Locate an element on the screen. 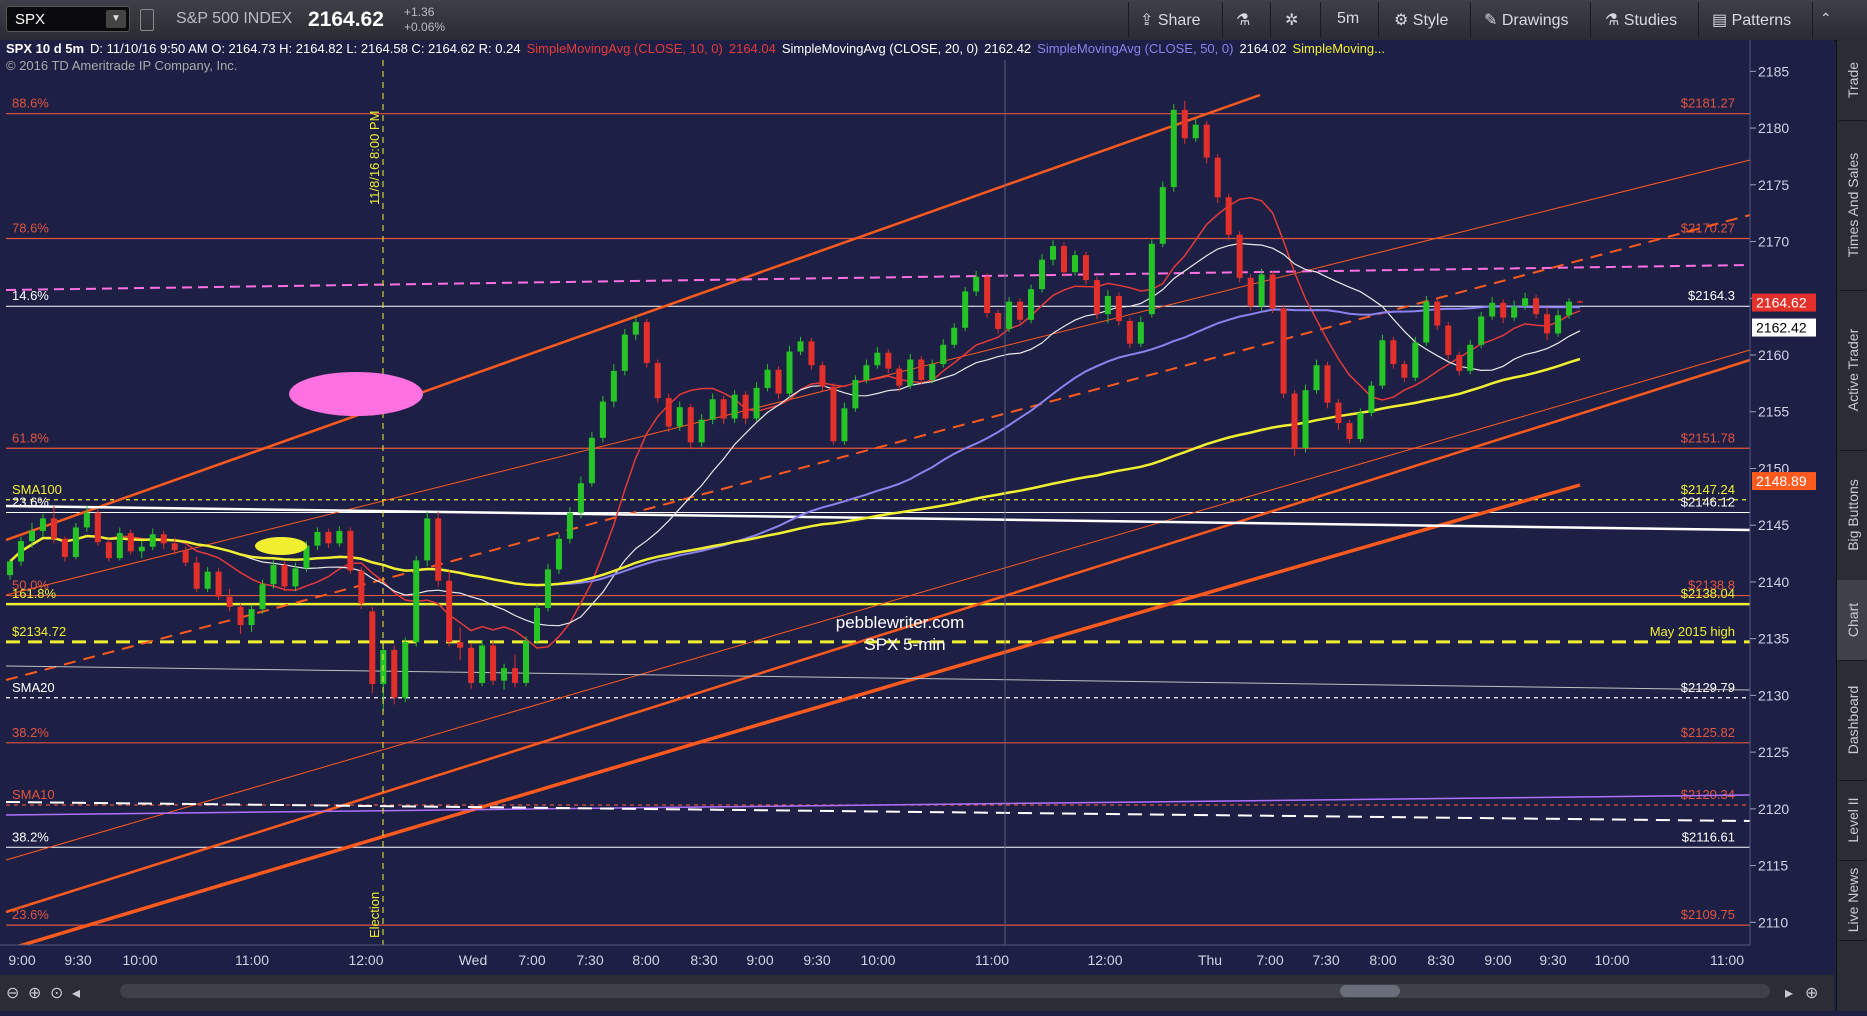  x-tick-label: 12:00 is located at coordinates (1104, 960).